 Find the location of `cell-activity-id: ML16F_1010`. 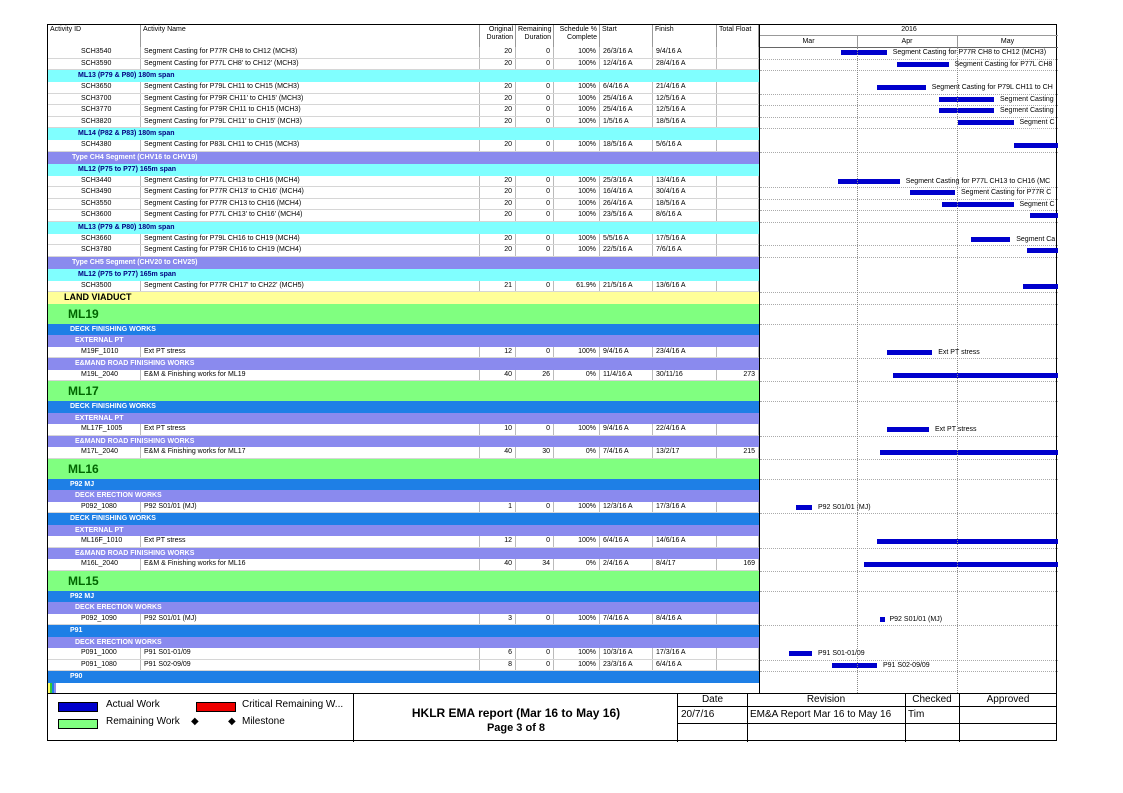

cell-activity-id: ML16F_1010 is located at coordinates (94, 541).